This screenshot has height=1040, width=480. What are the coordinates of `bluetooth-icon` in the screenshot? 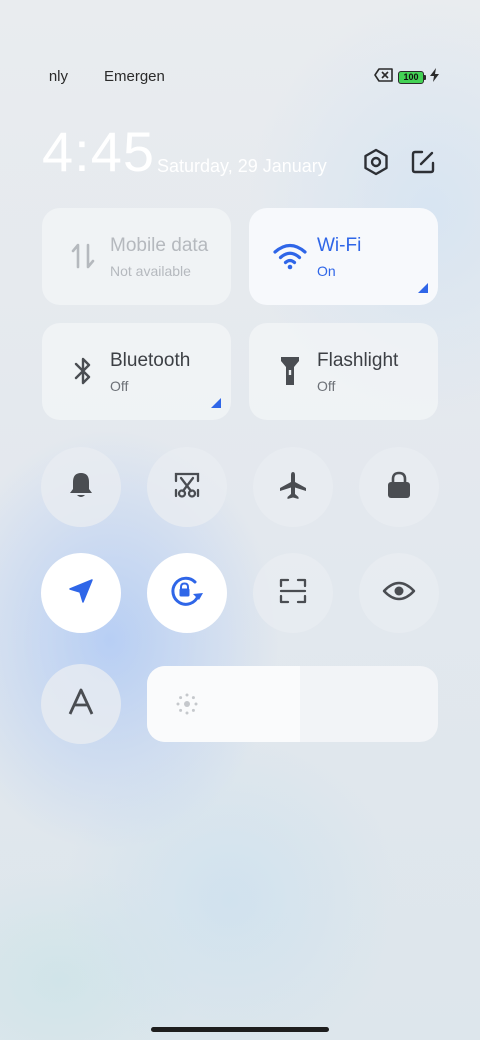 It's located at (83, 371).